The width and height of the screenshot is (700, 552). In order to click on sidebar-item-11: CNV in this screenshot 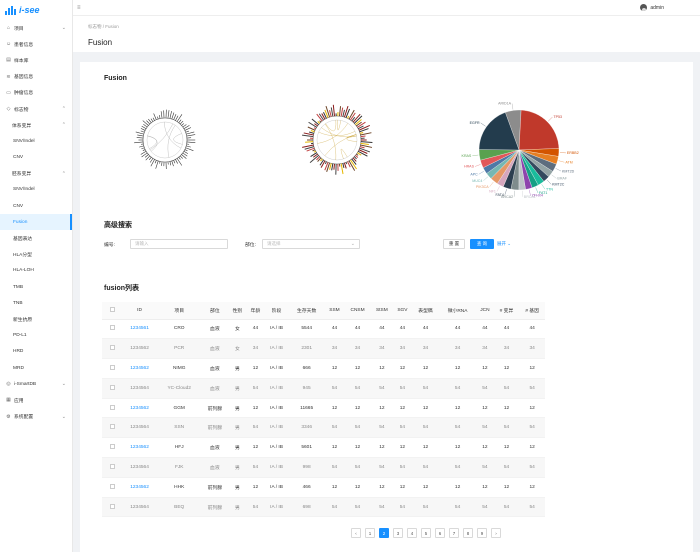, I will do `click(36, 206)`.